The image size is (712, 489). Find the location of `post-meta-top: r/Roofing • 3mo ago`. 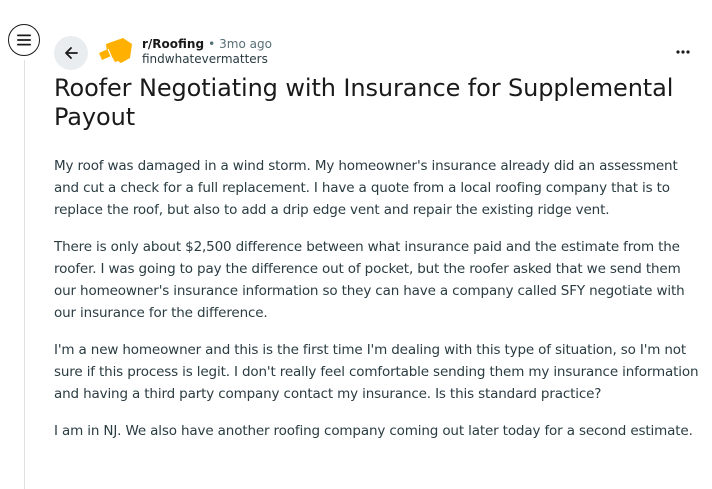

post-meta-top: r/Roofing • 3mo ago is located at coordinates (207, 44).